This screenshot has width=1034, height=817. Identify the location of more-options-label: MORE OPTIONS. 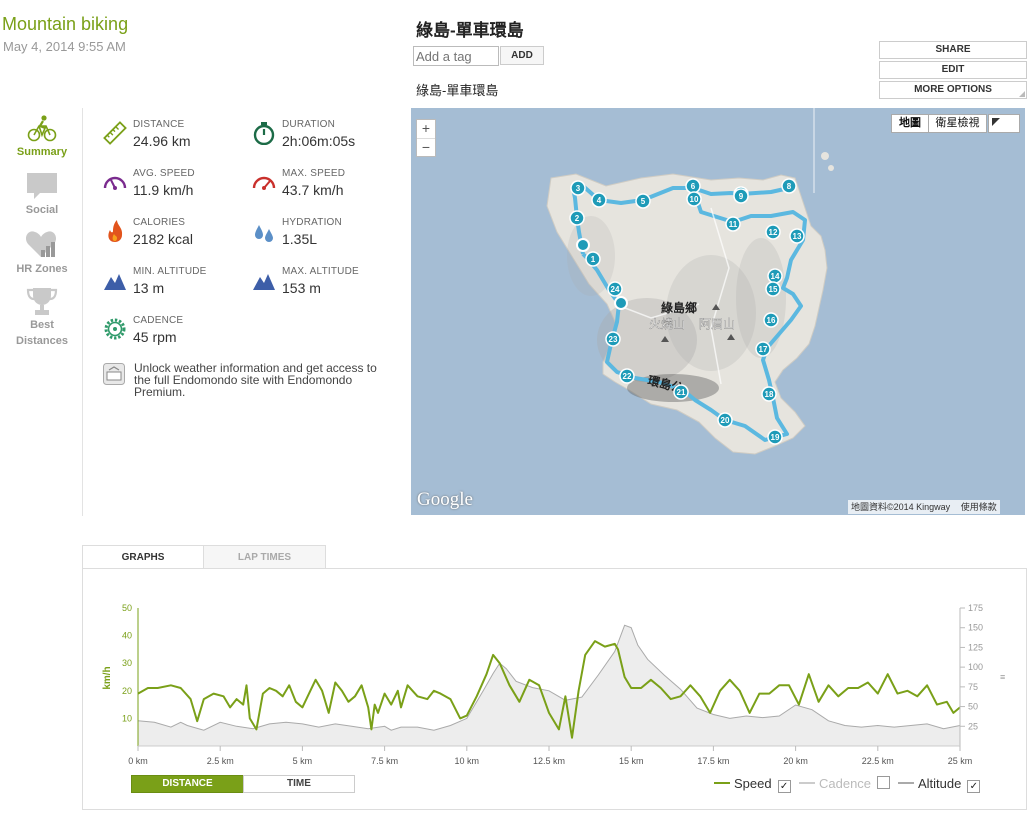
(953, 89).